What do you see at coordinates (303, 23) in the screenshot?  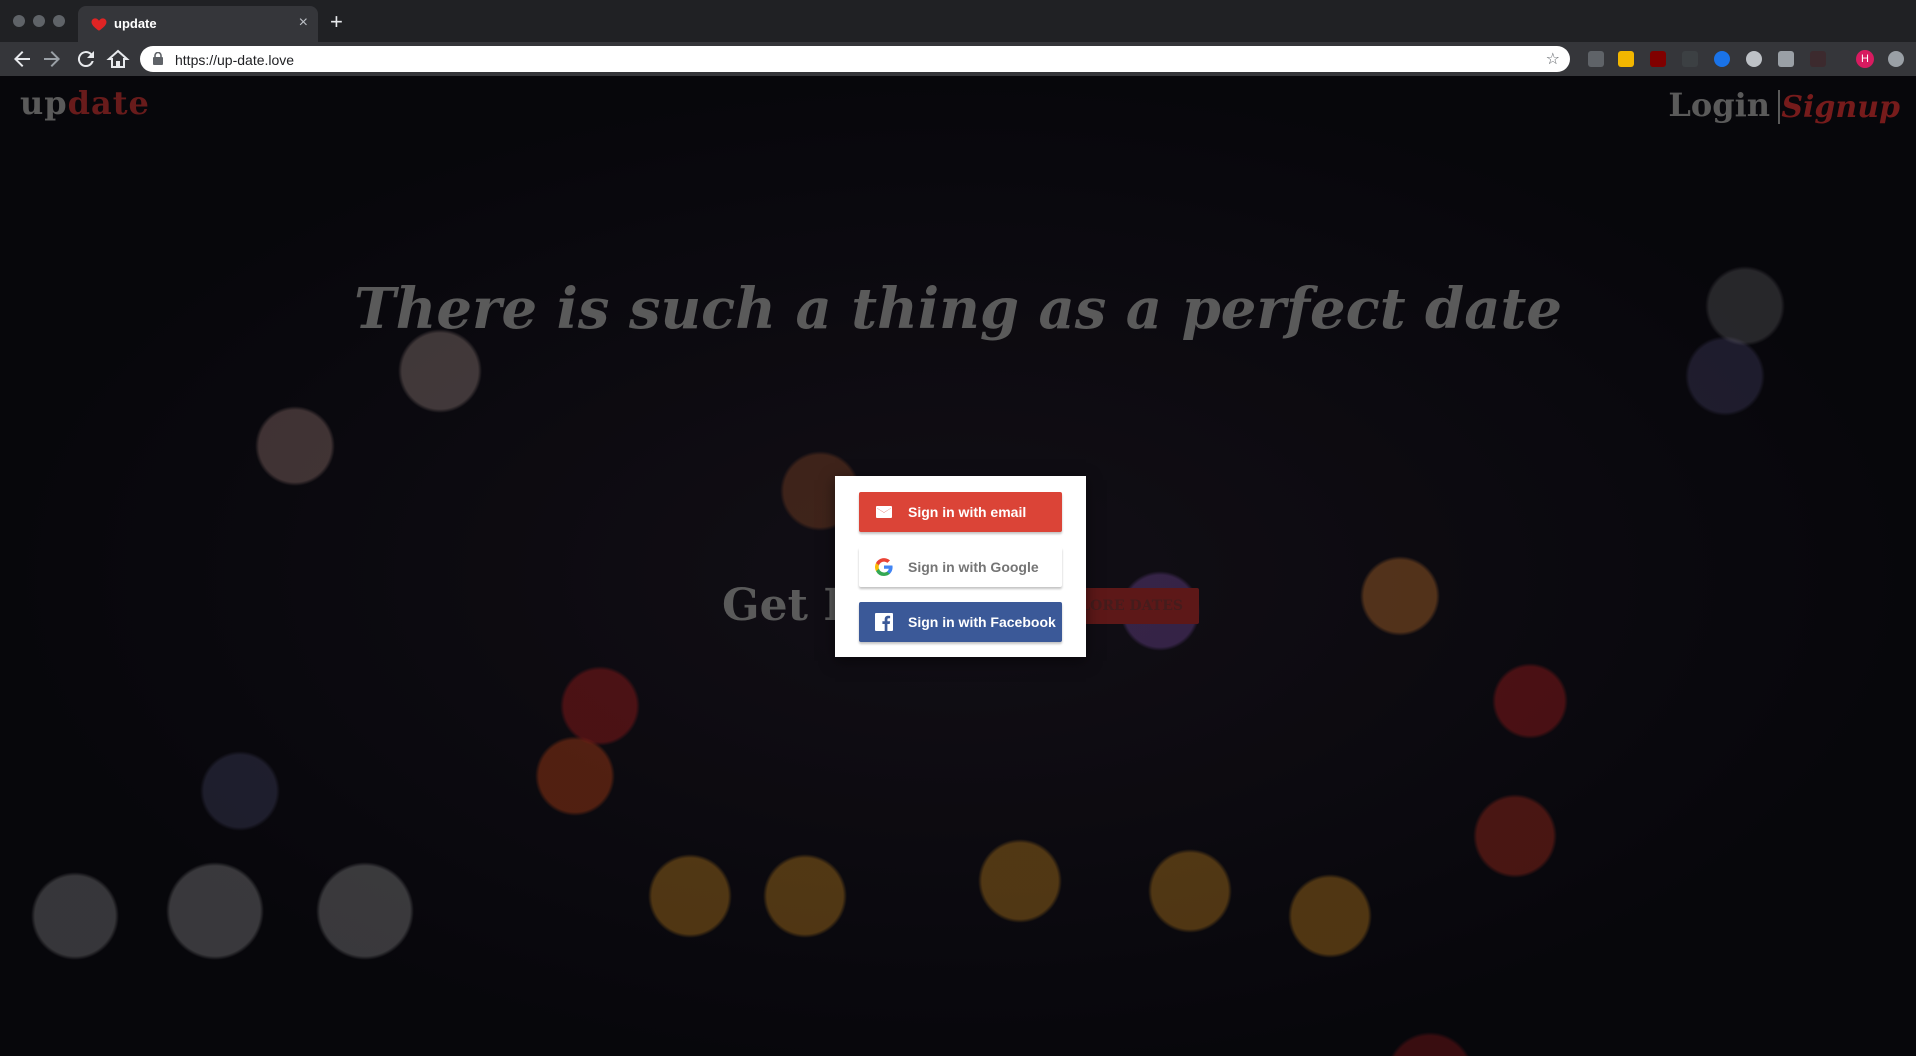 I see `tab-close-icon: ×` at bounding box center [303, 23].